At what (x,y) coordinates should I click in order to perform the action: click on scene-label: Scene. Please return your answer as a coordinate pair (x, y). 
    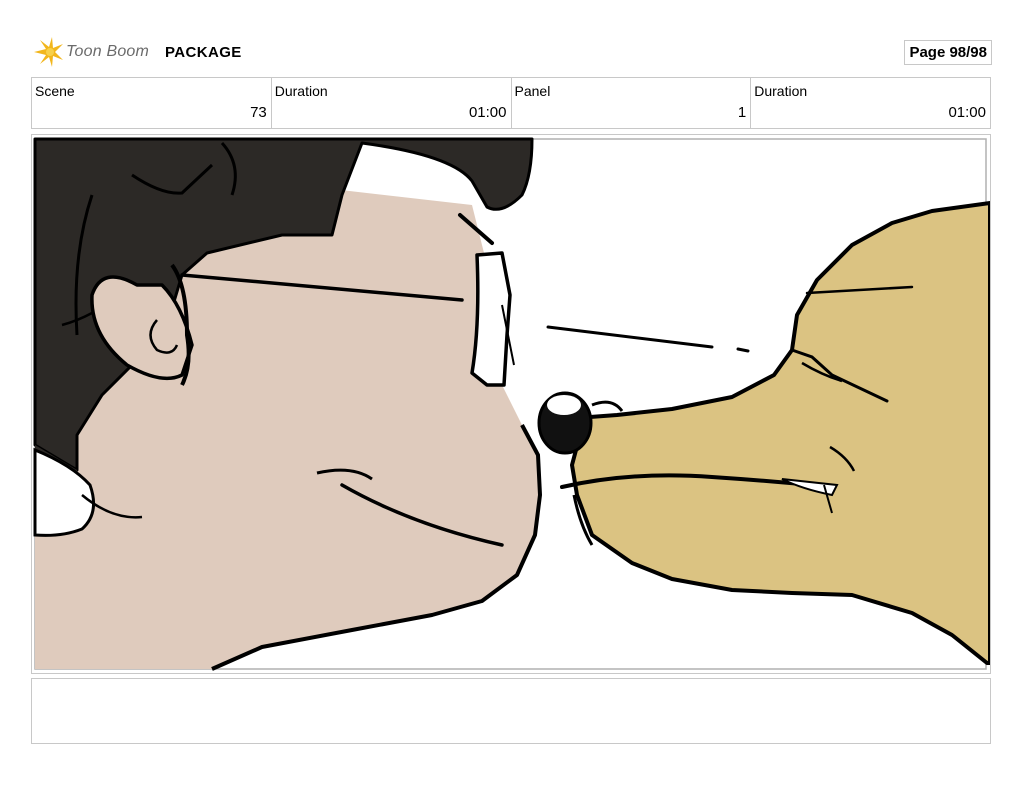
    Looking at the image, I should click on (55, 91).